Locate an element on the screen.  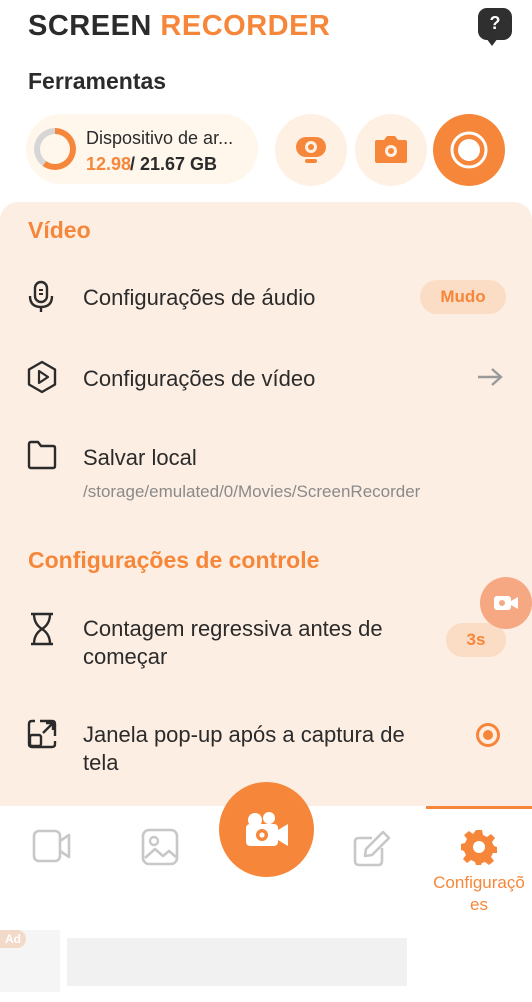
storage-card: Dispositivo de ar... 12.98 / 21.67 GB is located at coordinates (142, 149).